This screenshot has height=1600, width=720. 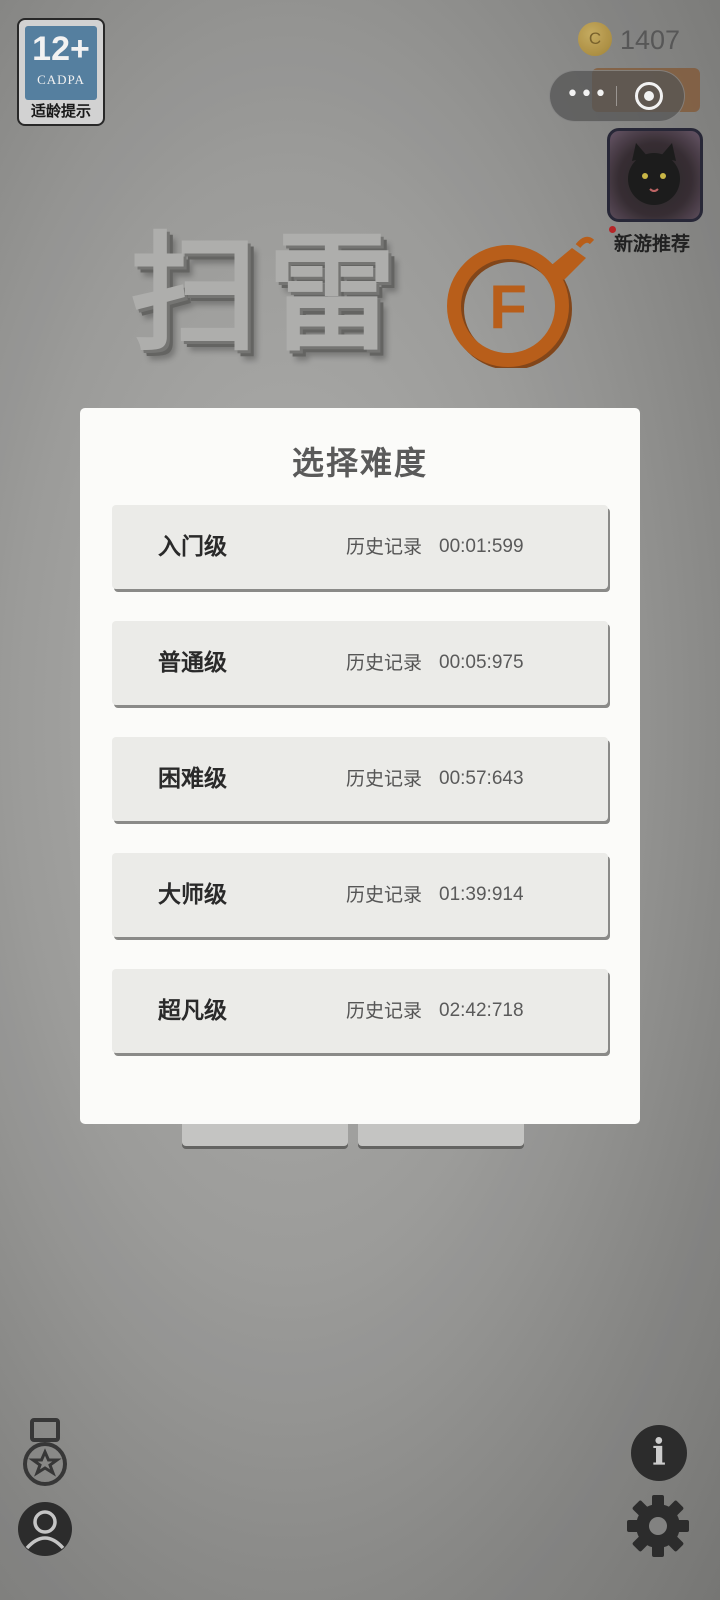 What do you see at coordinates (192, 895) in the screenshot?
I see `level-name: 大师级` at bounding box center [192, 895].